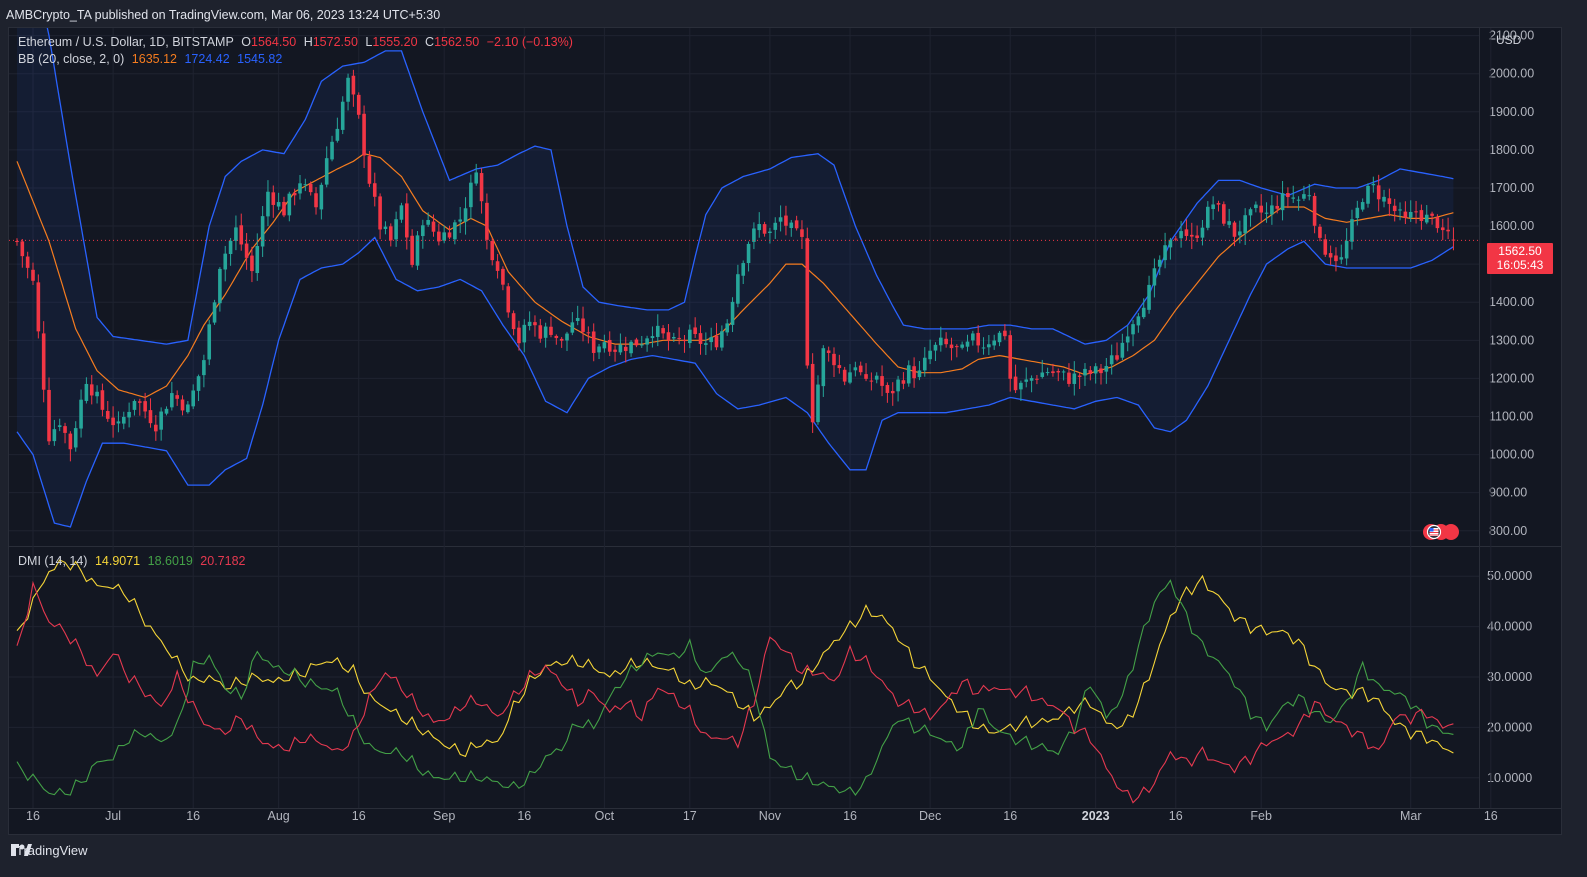 The image size is (1587, 877). I want to click on time-tick-label: 2023, so click(1096, 816).